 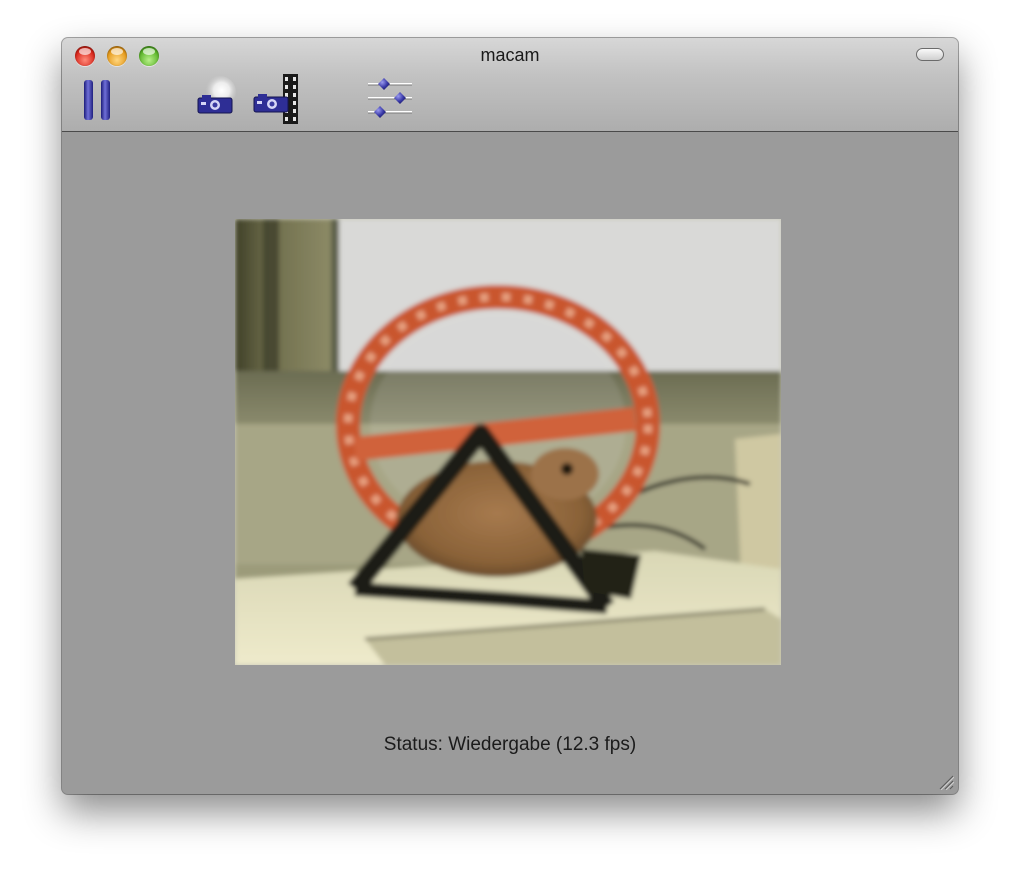 I want to click on sliders-icon, so click(x=390, y=98).